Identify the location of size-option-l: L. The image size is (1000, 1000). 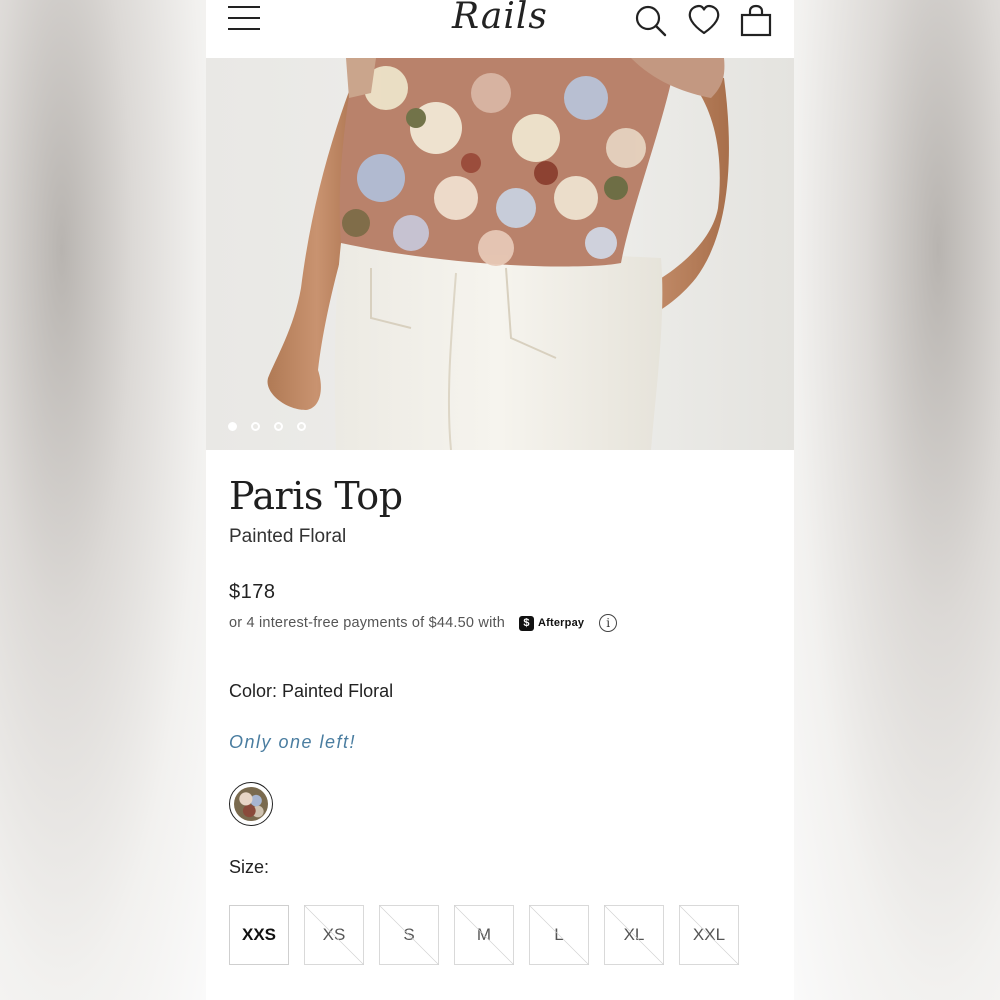
(559, 935).